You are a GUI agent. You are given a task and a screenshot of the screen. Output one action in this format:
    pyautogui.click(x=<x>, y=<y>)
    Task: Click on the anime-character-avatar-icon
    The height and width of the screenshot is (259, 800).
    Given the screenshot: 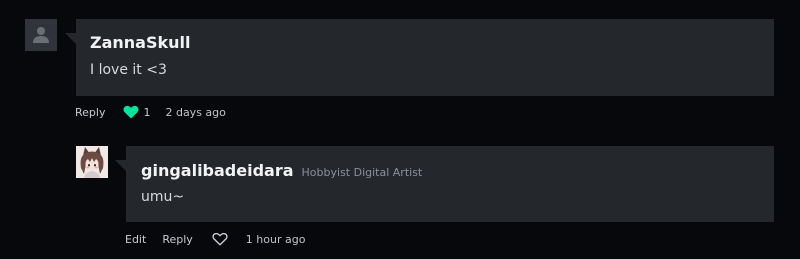 What is the action you would take?
    pyautogui.click(x=92, y=162)
    